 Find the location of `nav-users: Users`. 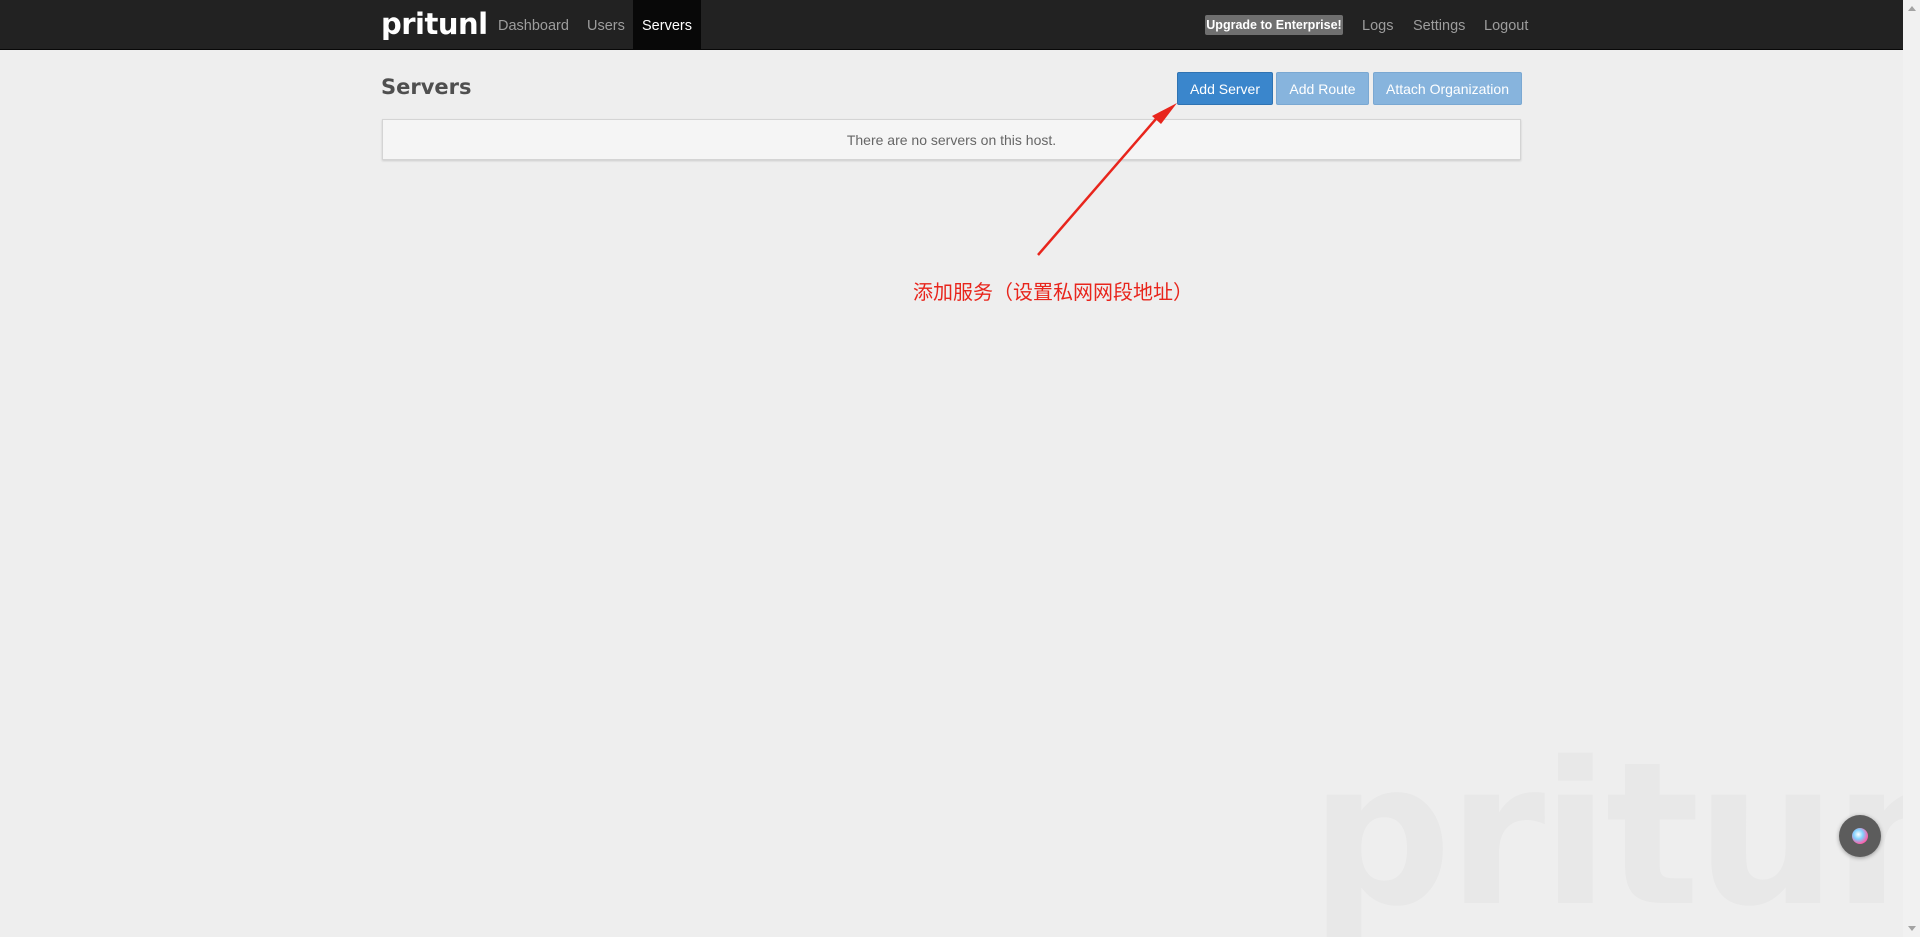

nav-users: Users is located at coordinates (606, 24).